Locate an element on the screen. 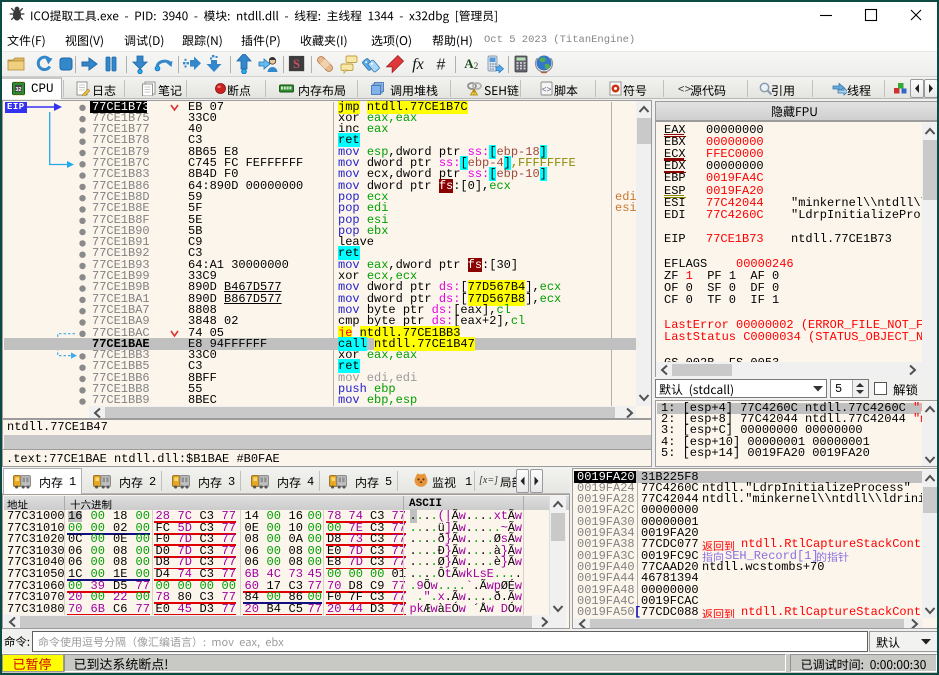  svg-text: 32 is located at coordinates (18, 90).